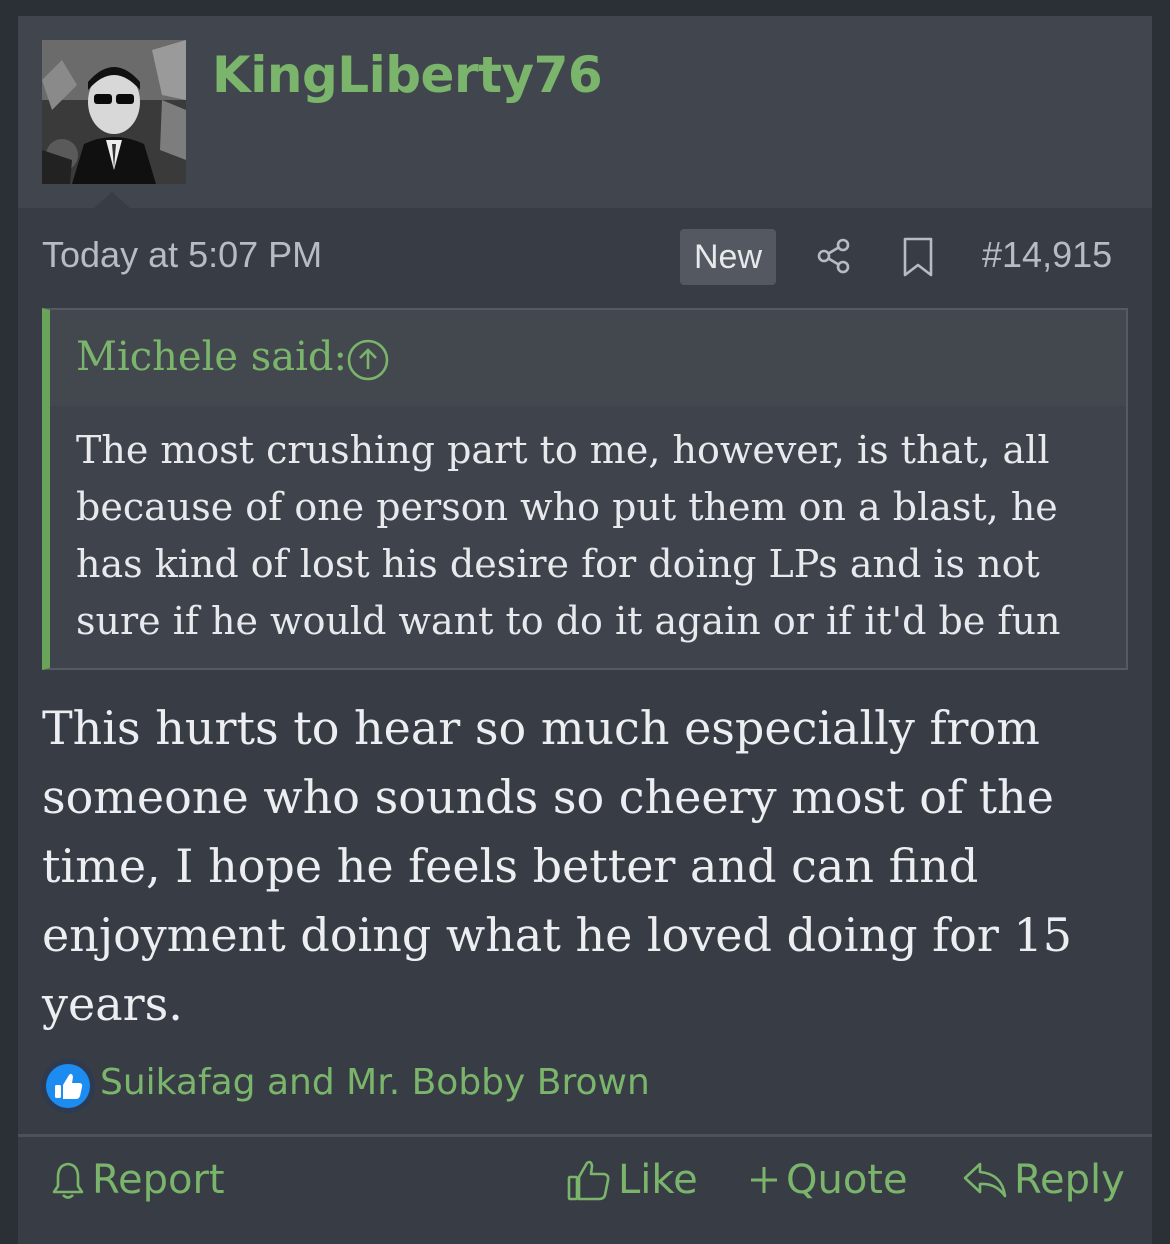 The image size is (1170, 1244). Describe the element at coordinates (728, 257) in the screenshot. I see `new-badge: New` at that location.